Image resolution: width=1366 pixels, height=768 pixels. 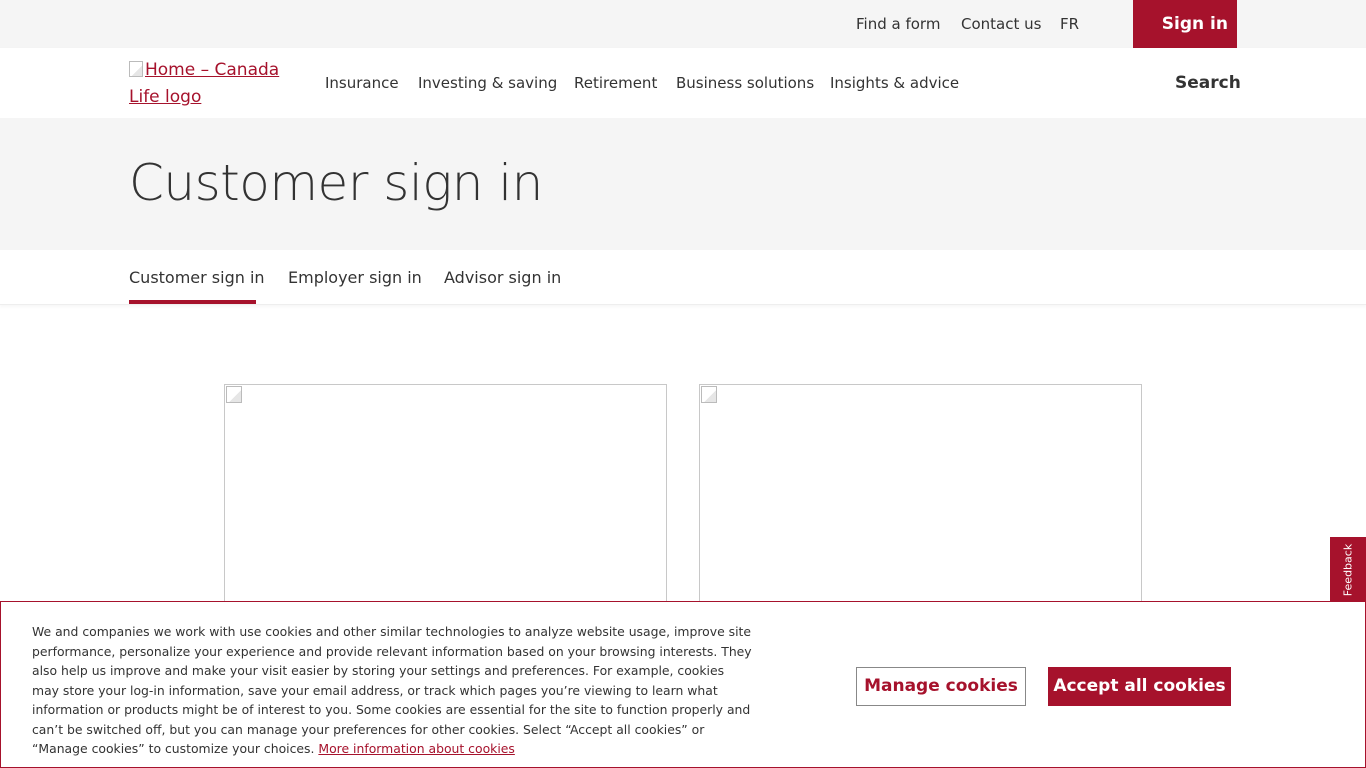 What do you see at coordinates (416, 748) in the screenshot?
I see `more-cookie-info-link: More information about cookies` at bounding box center [416, 748].